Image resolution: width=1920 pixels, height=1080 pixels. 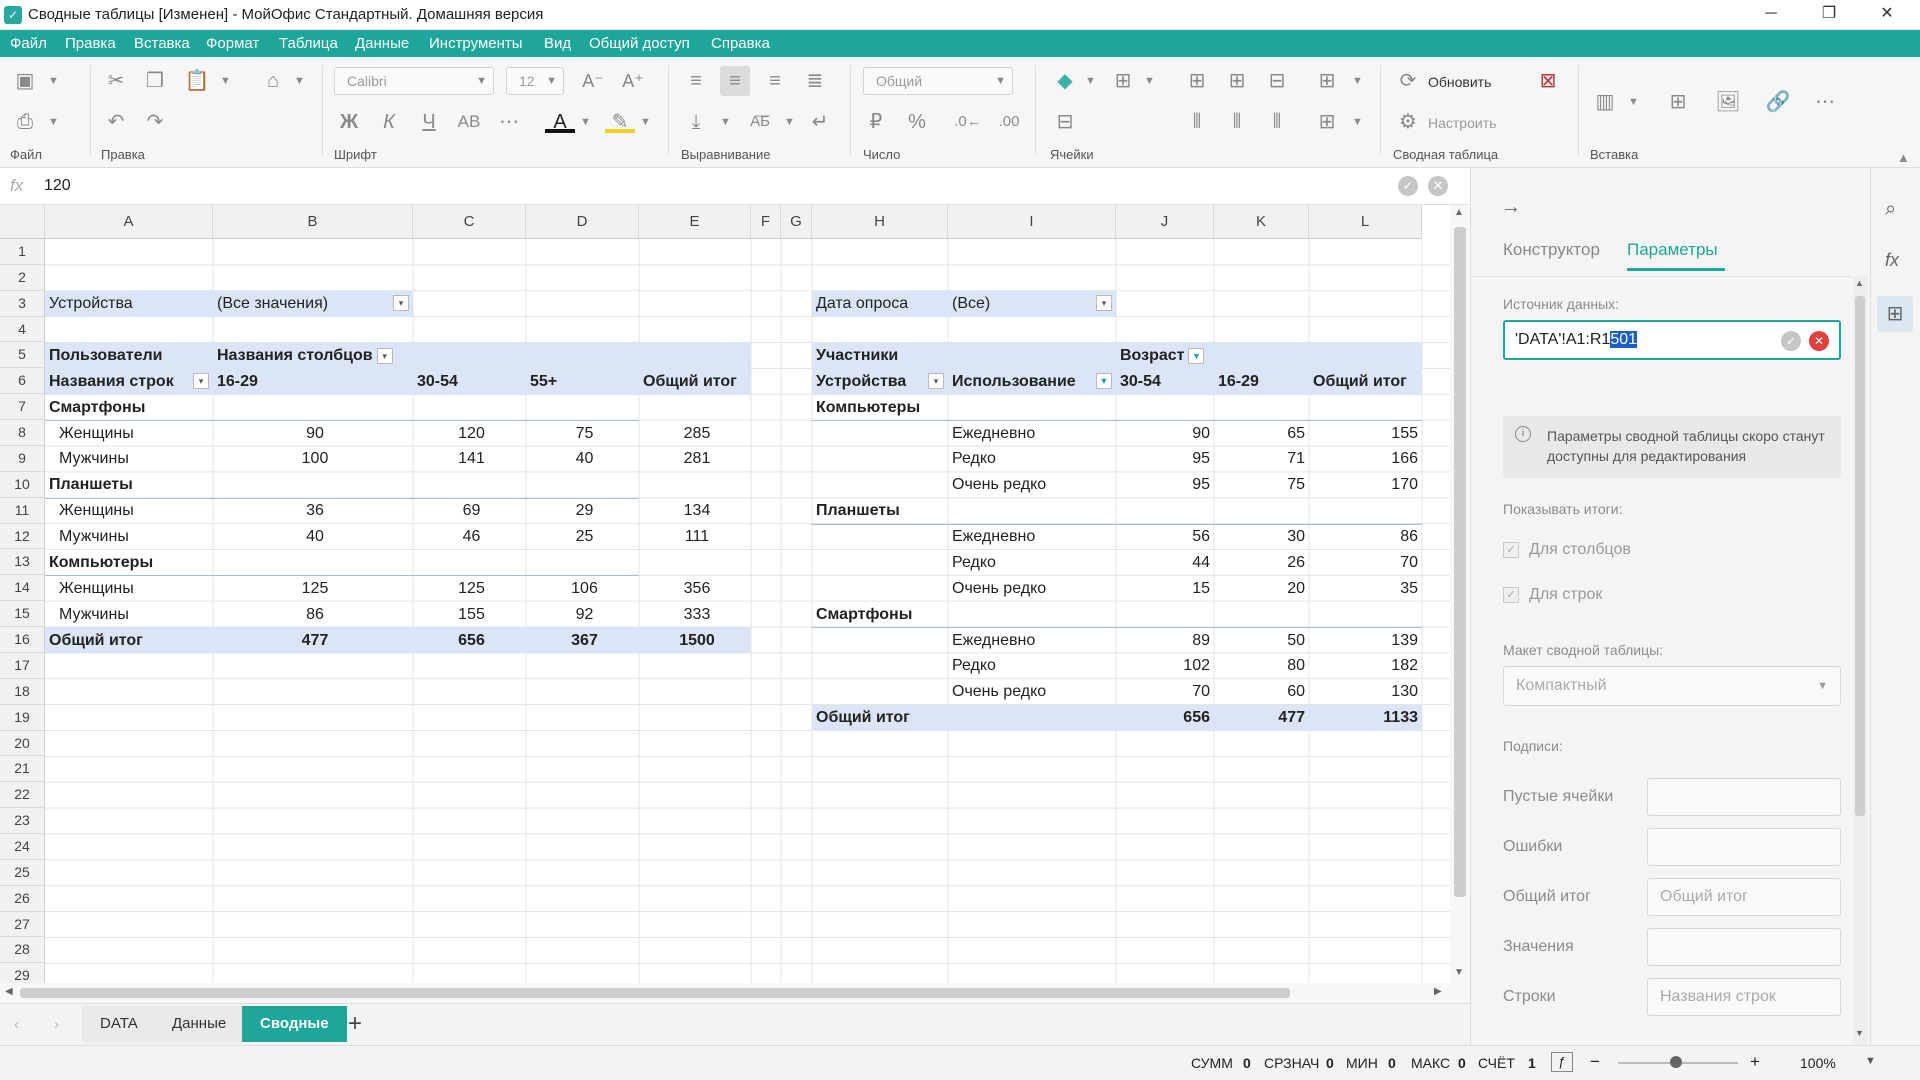 I want to click on row-header: 21, so click(x=22, y=769).